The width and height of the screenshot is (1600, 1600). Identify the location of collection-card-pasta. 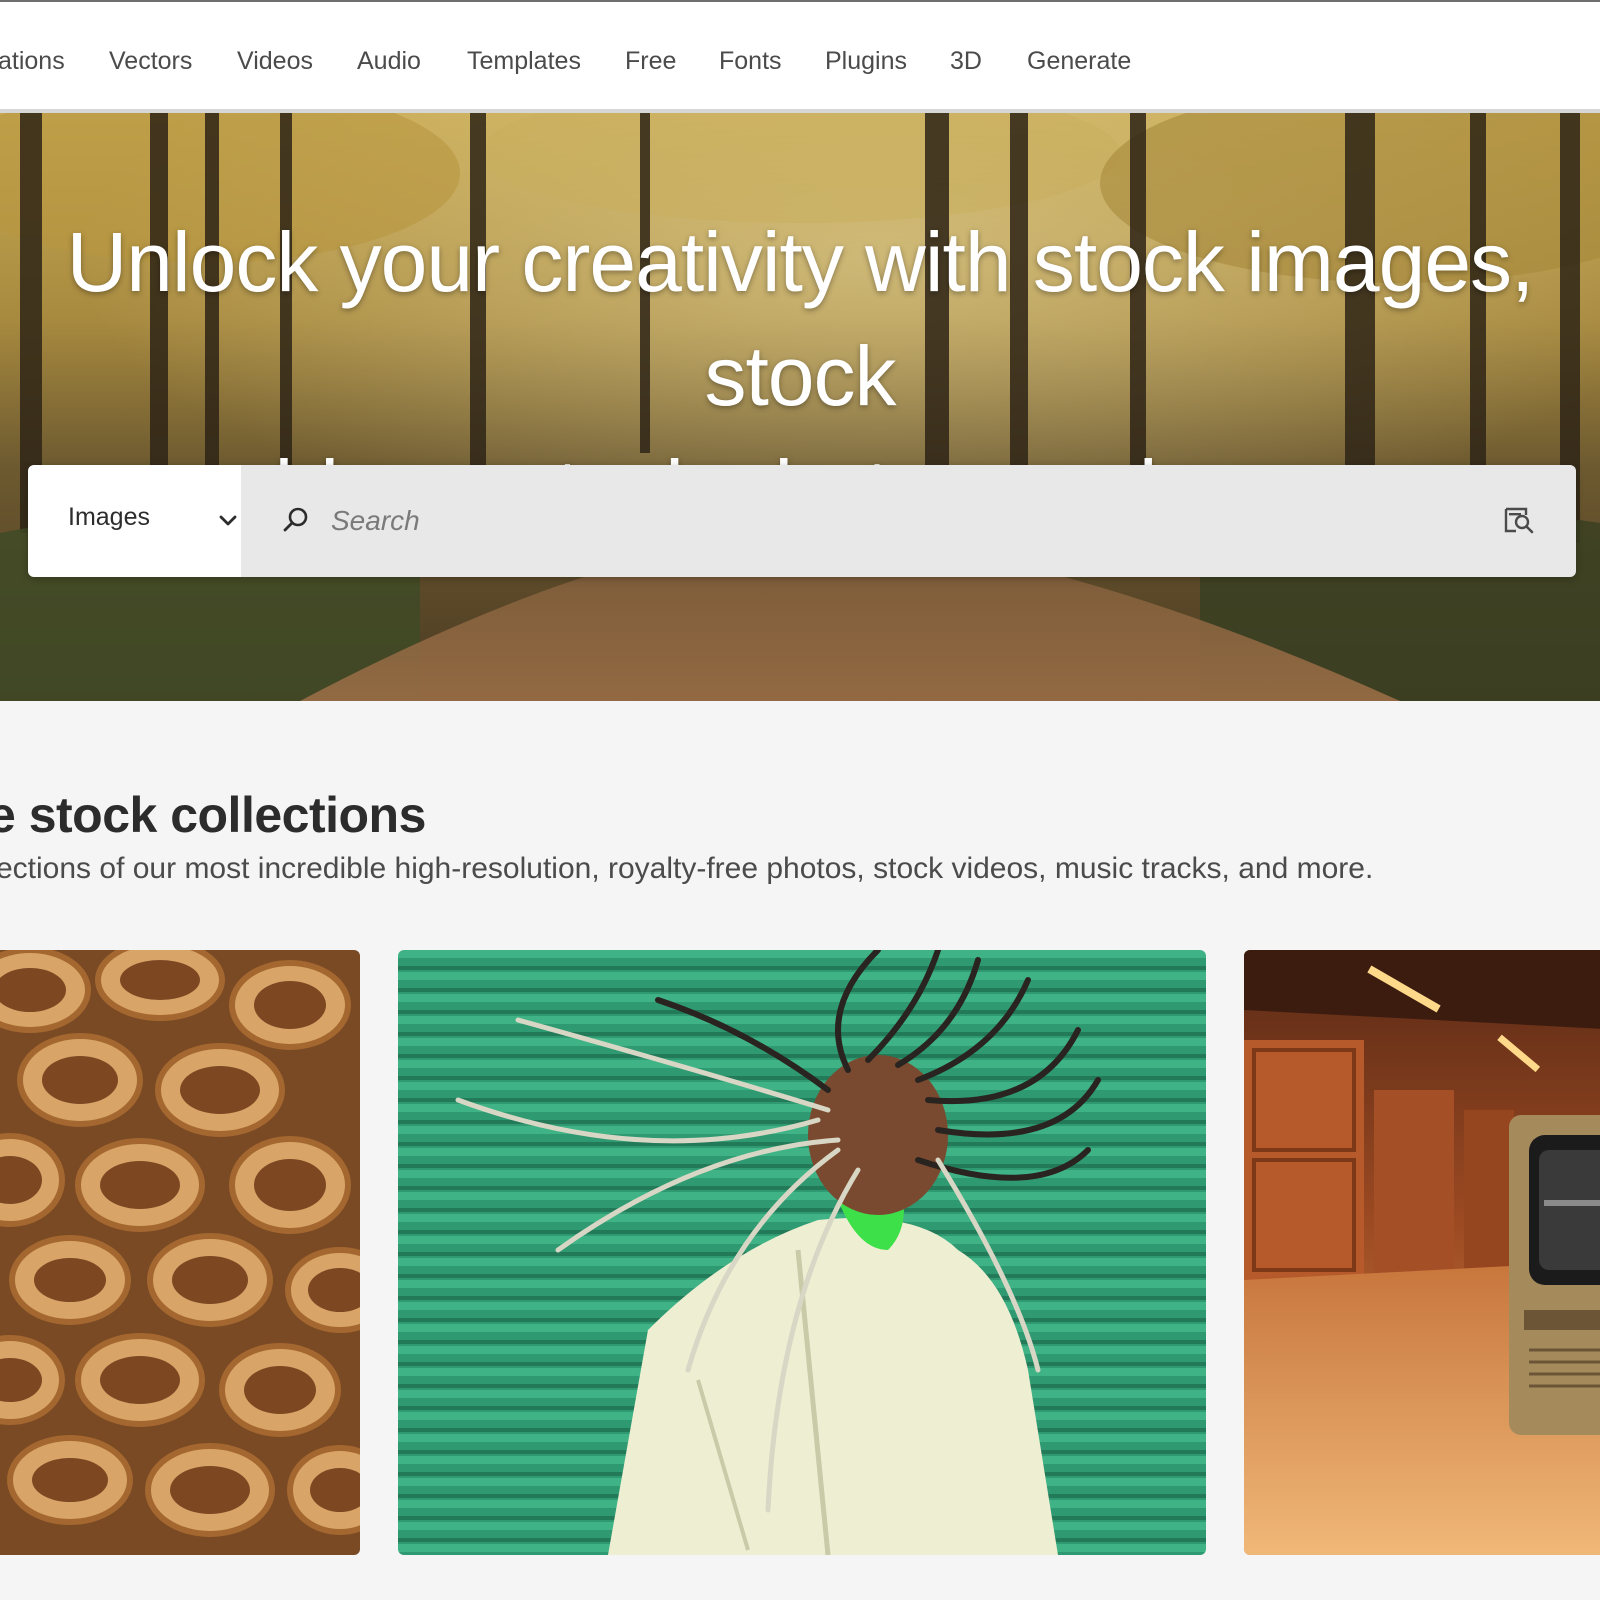
(180, 1252).